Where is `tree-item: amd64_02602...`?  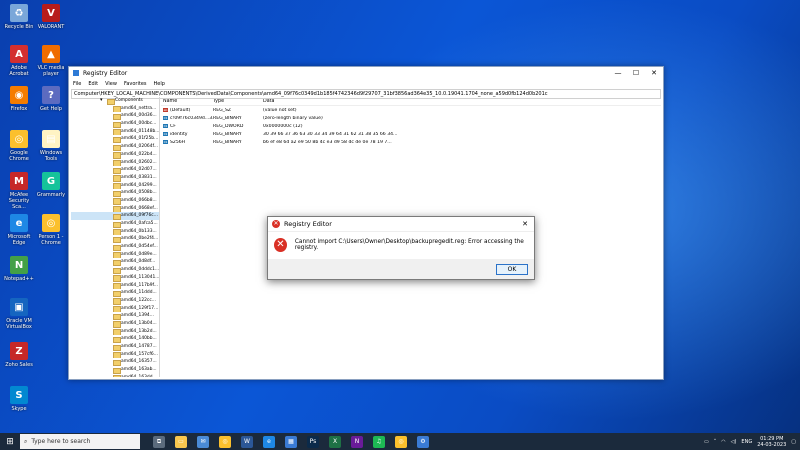 tree-item: amd64_02602... is located at coordinates (115, 163).